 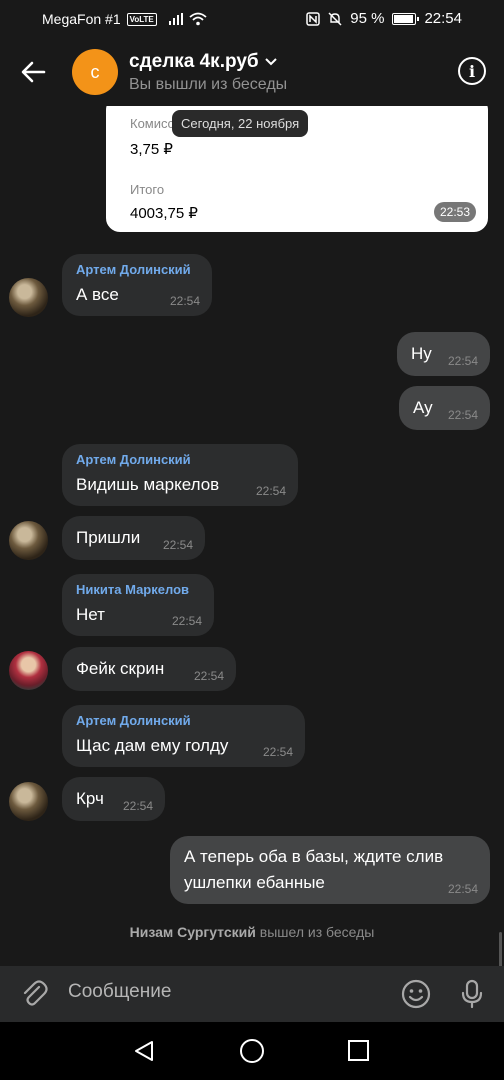 I want to click on message-bubble: Никита Маркелов Нет 22:54, so click(x=138, y=605).